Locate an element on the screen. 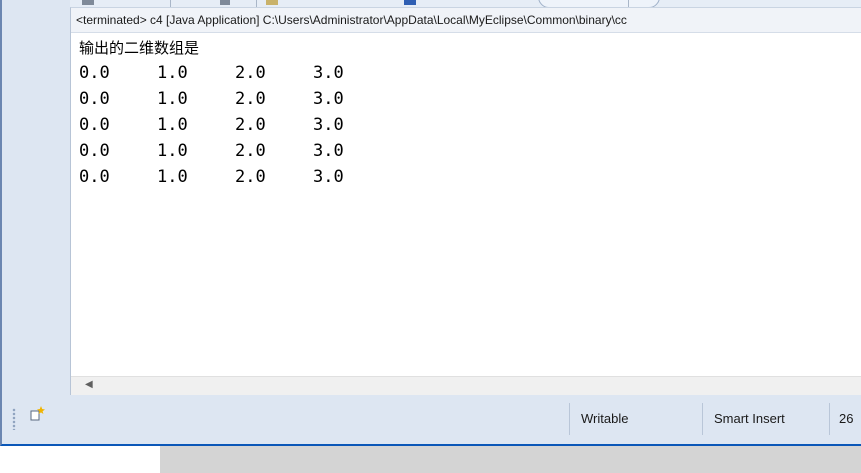  status-writable: Writable is located at coordinates (635, 419).